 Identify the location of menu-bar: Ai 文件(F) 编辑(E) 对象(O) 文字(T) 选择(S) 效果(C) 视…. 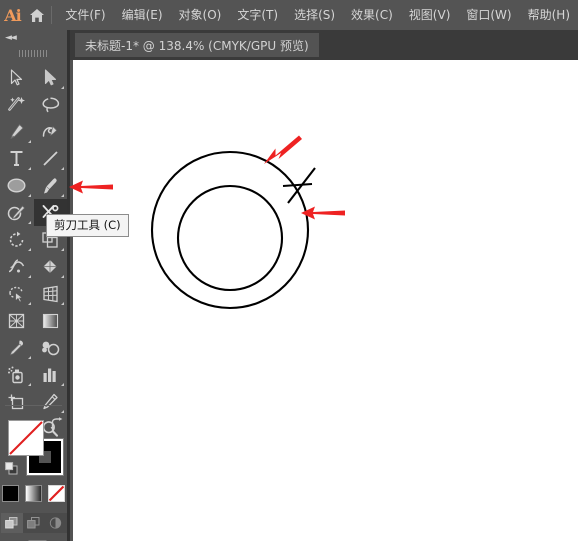
(289, 15).